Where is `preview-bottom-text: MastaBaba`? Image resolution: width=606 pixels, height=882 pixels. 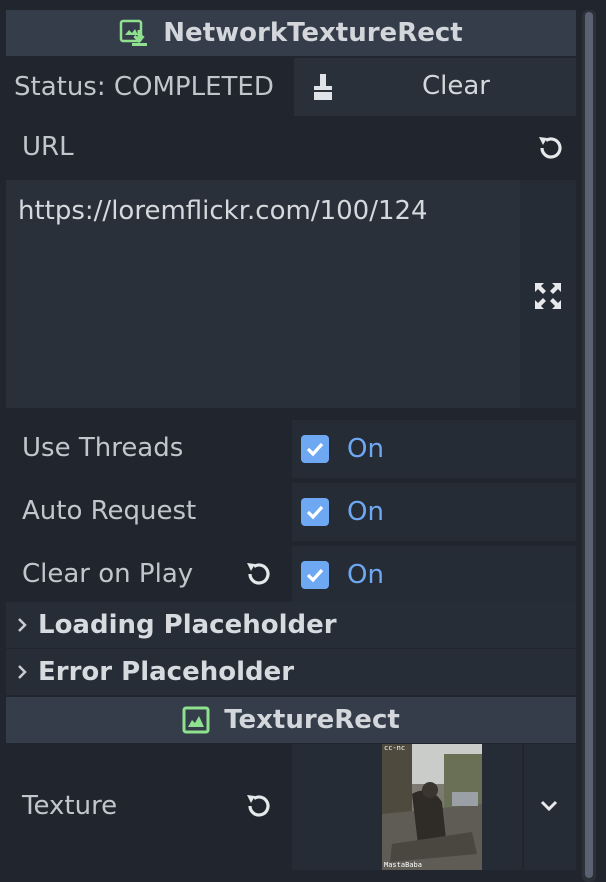 preview-bottom-text: MastaBaba is located at coordinates (403, 865).